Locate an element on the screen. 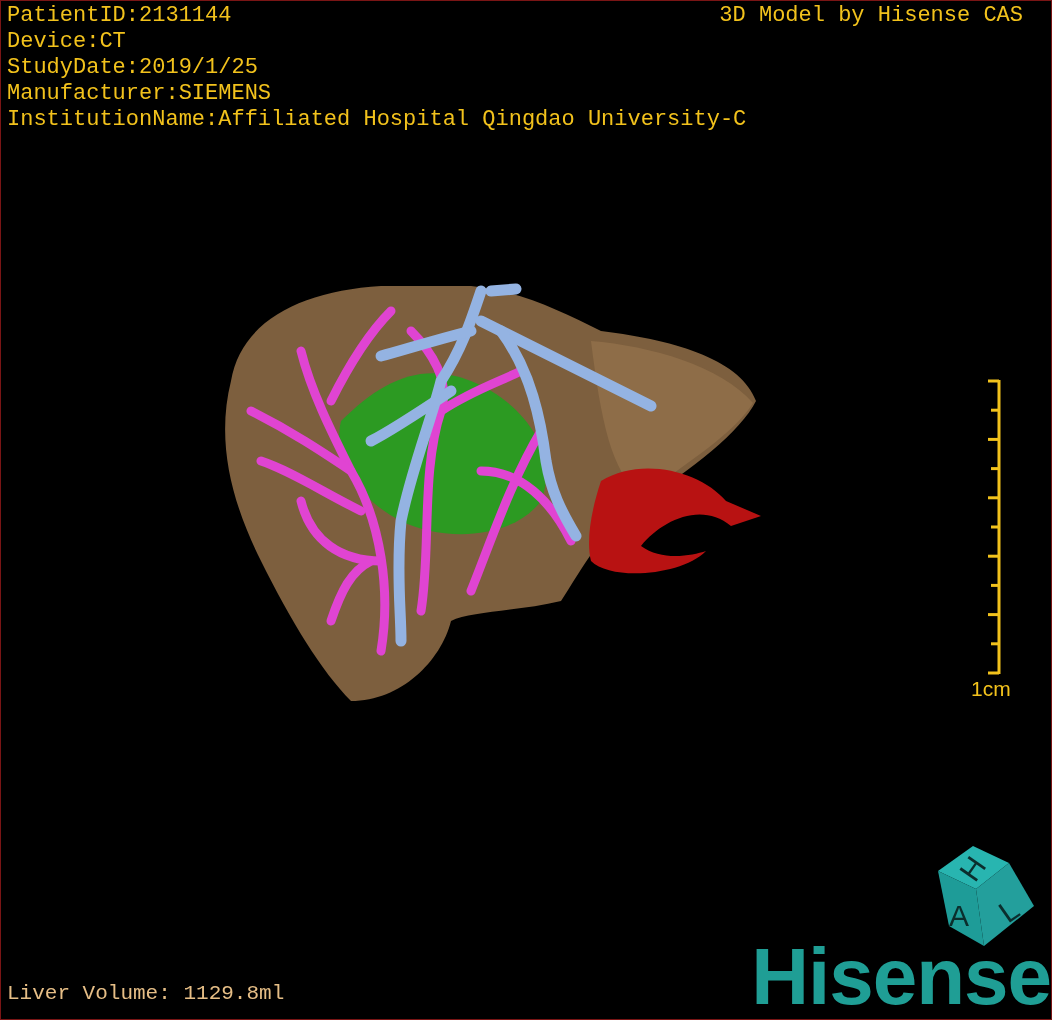 This screenshot has width=1052, height=1020. cube-face-letter: L is located at coordinates (1008, 910).